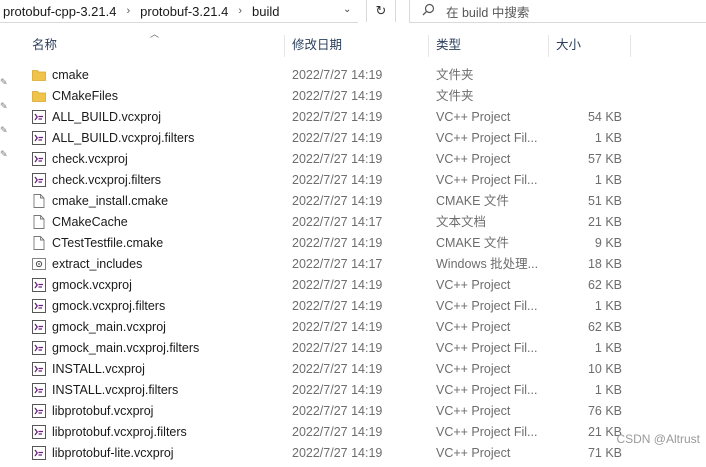  I want to click on breadcrumb-item-1: protobuf-3.21.4, so click(184, 11).